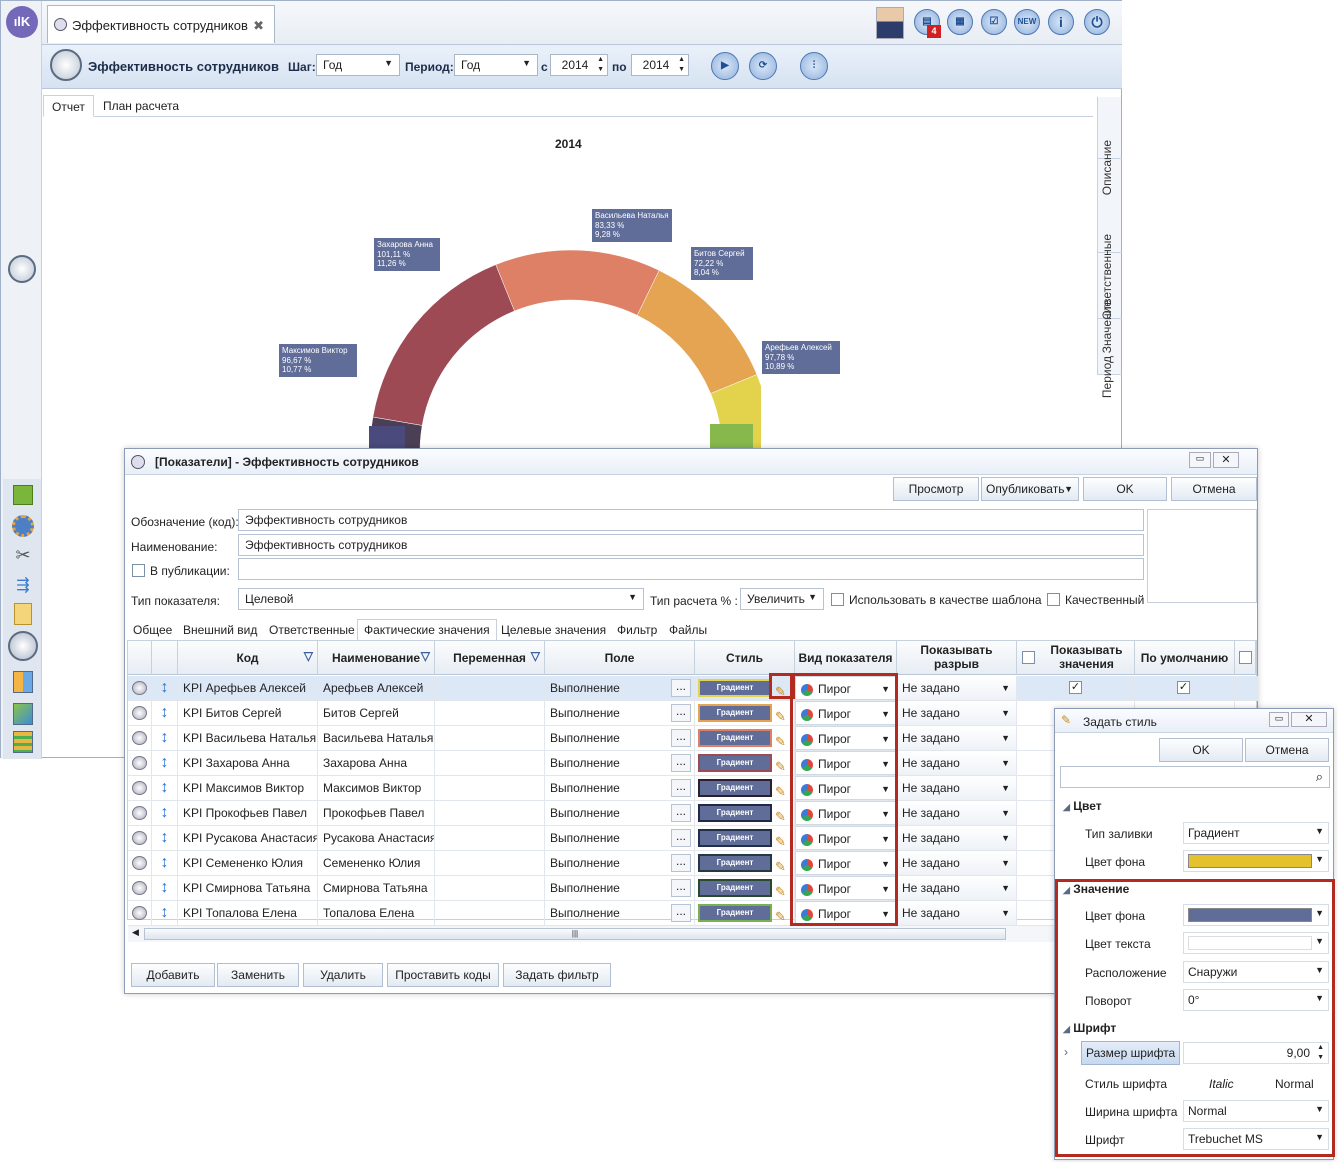 The height and width of the screenshot is (1162, 1338). Describe the element at coordinates (1066, 1029) in the screenshot. I see `collapse-icon: ◢` at that location.